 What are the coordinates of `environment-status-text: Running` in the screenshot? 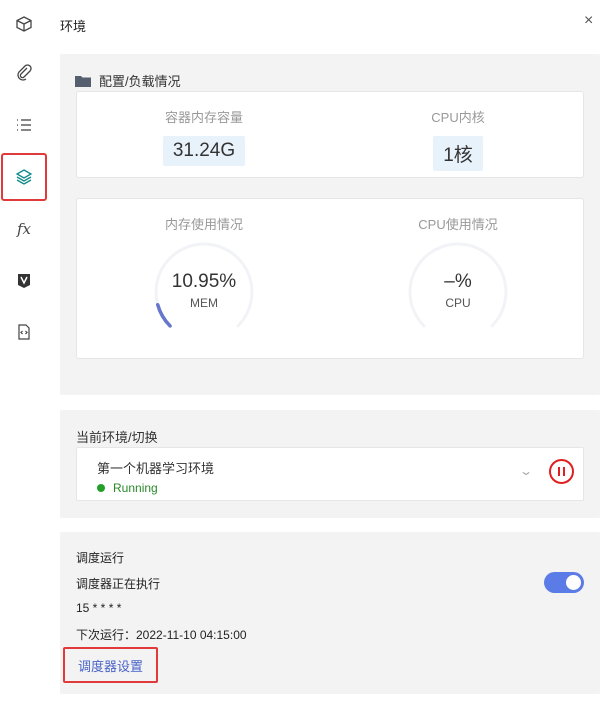 It's located at (135, 488).